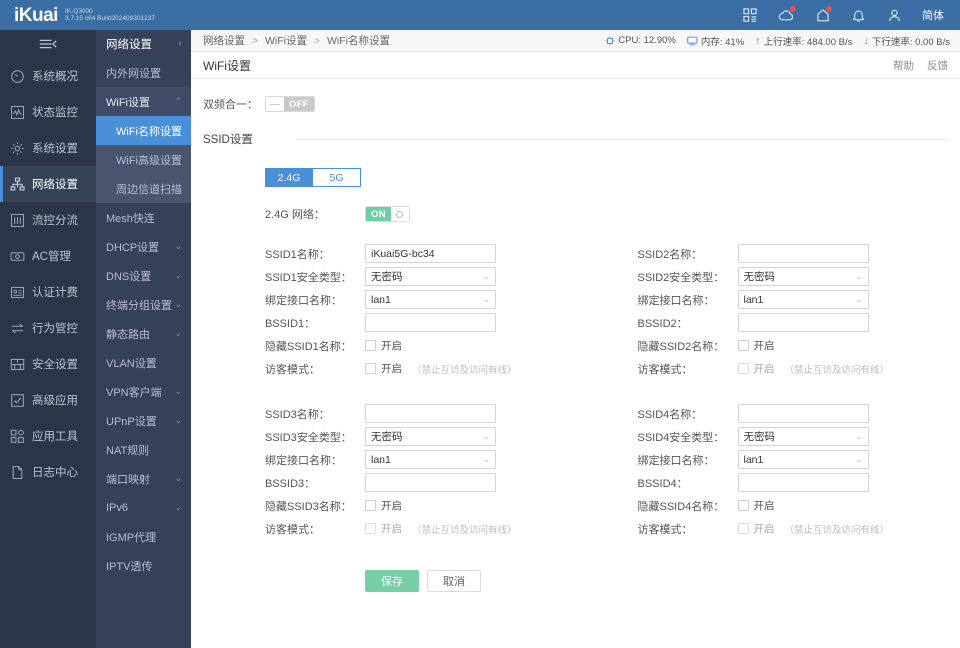  Describe the element at coordinates (143, 507) in the screenshot. I see `menu-item-15: IPv6 ⌄` at that location.